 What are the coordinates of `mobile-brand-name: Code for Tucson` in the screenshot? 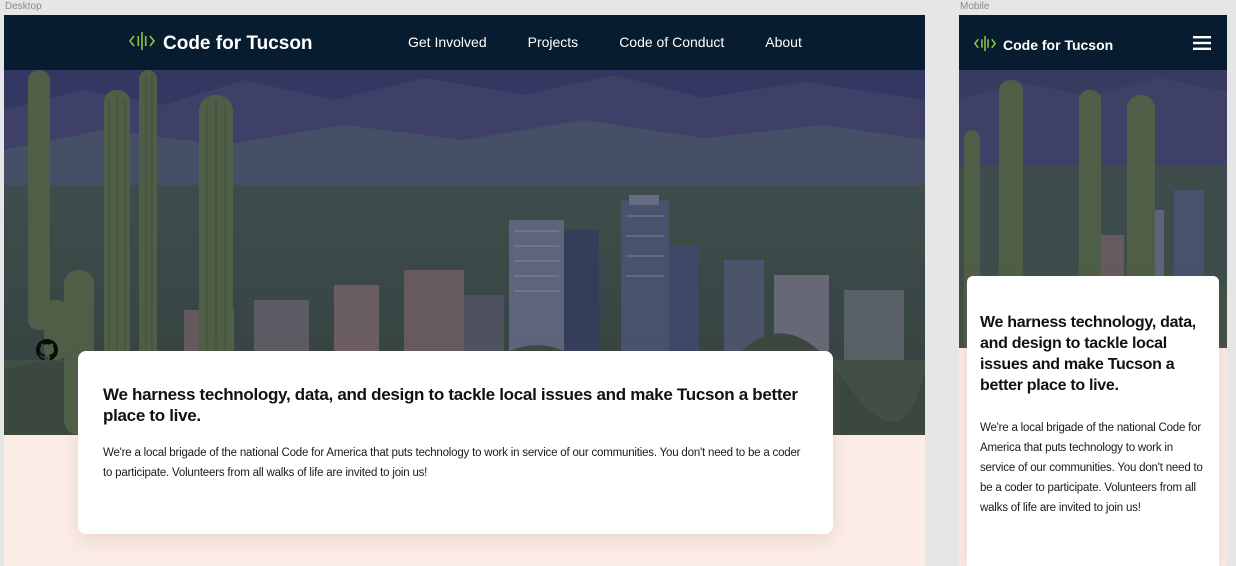 It's located at (1058, 45).